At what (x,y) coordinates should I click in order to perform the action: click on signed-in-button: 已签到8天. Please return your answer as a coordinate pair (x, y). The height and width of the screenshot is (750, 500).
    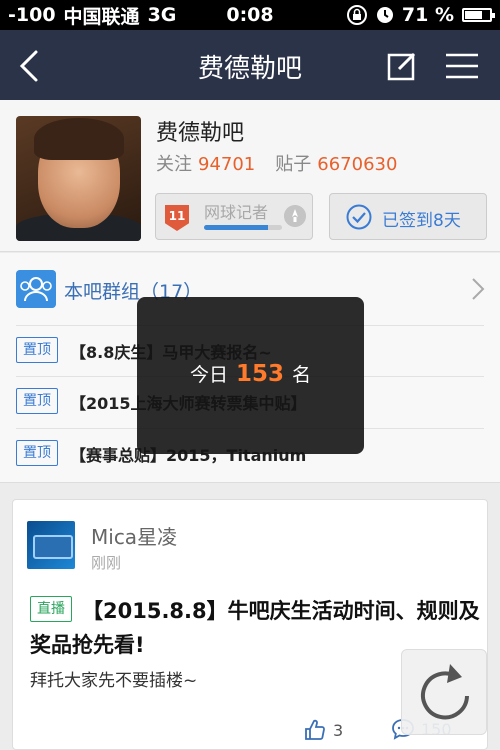
    Looking at the image, I should click on (408, 216).